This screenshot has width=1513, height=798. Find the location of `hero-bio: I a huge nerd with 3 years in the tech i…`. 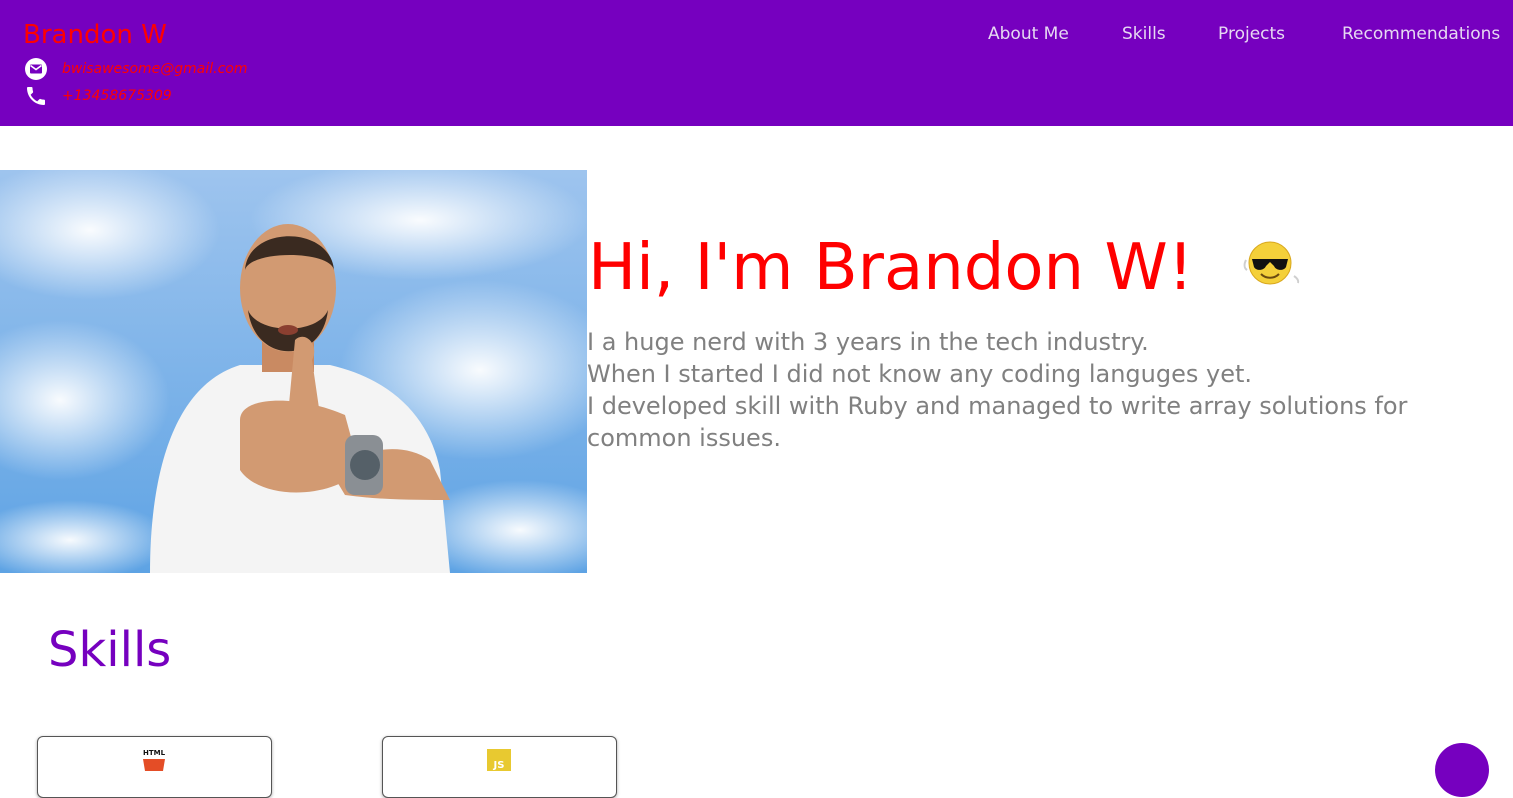

hero-bio: I a huge nerd with 3 years in the tech i… is located at coordinates (1037, 390).